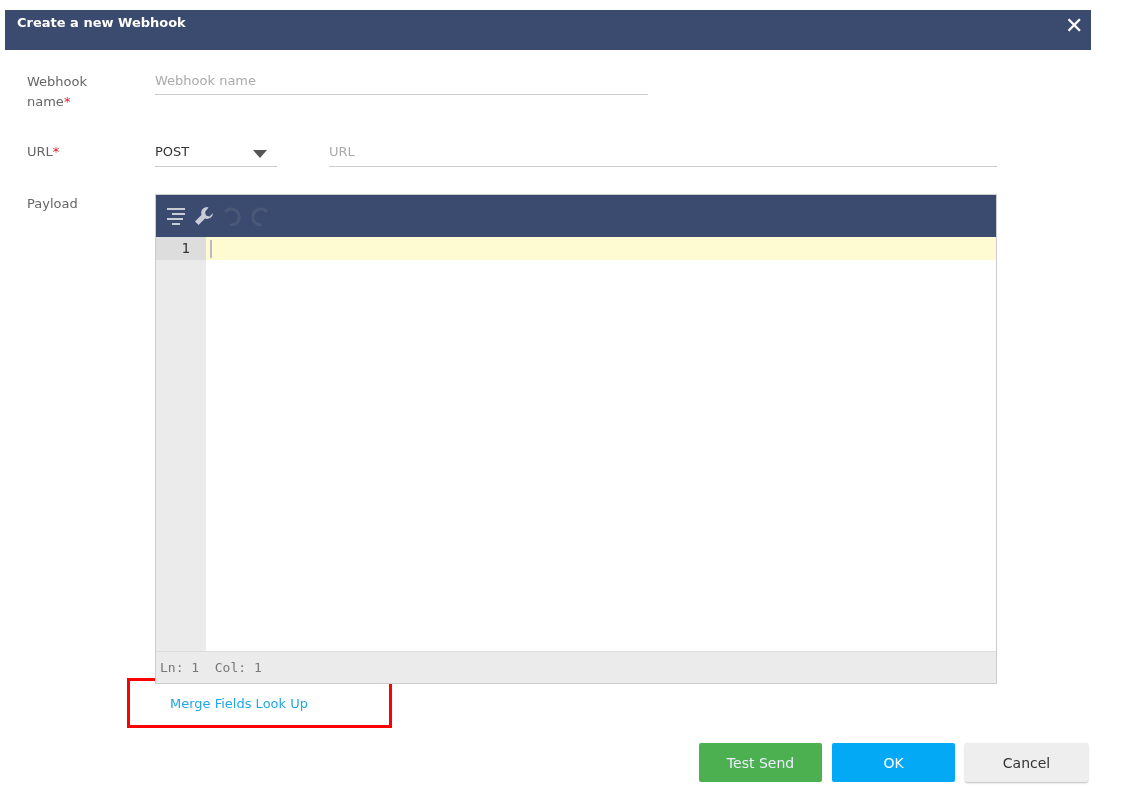  What do you see at coordinates (211, 667) in the screenshot?
I see `cursor-position: Ln: 1 Col: 1` at bounding box center [211, 667].